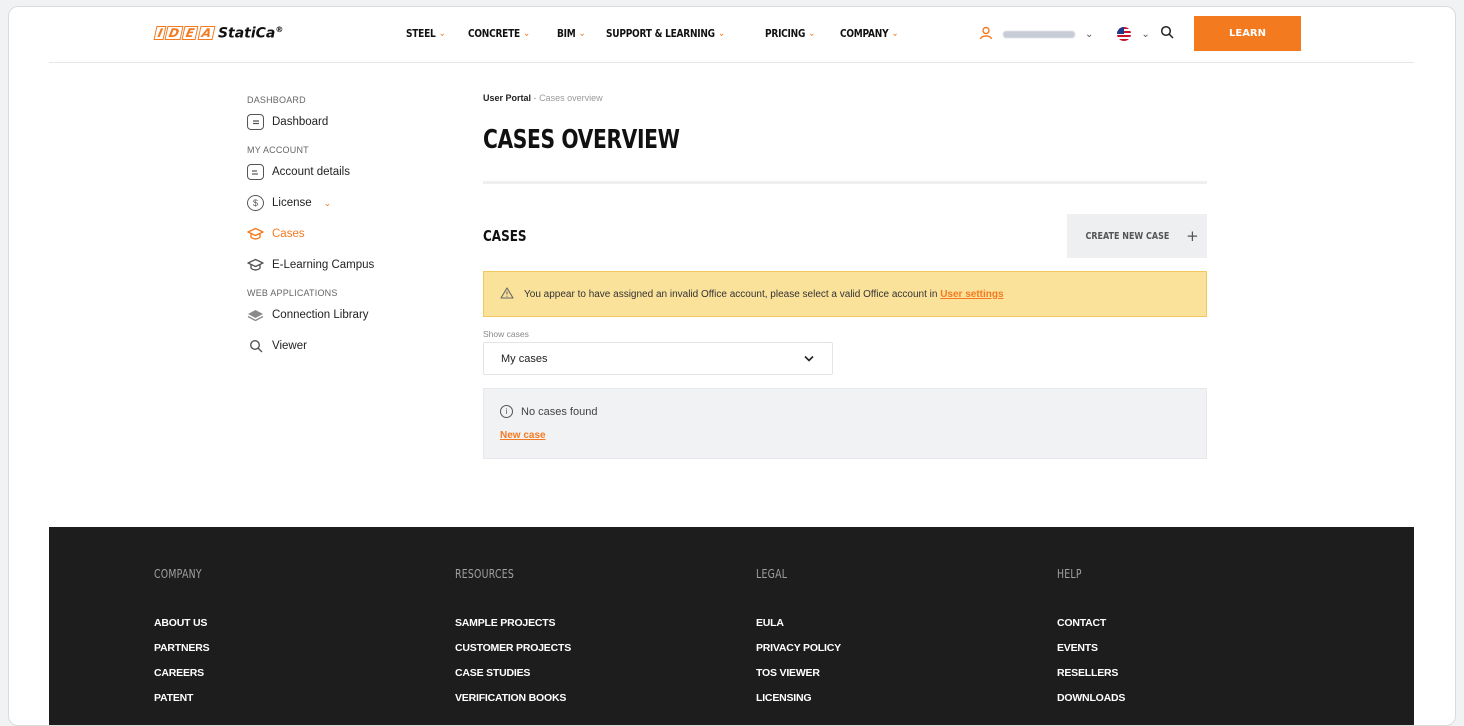 This screenshot has width=1464, height=726. I want to click on sidebar-item-label: Viewer, so click(289, 346).